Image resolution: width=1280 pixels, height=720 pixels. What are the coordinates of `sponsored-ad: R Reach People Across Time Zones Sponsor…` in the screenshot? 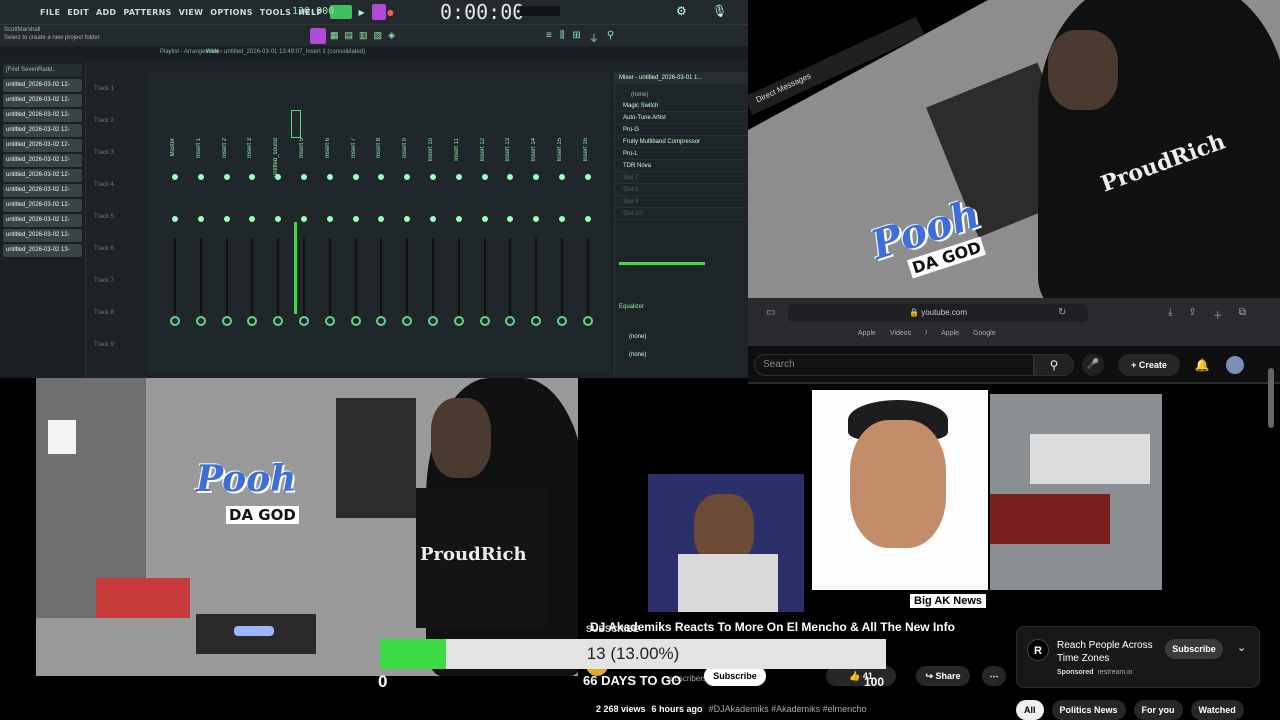 It's located at (1138, 657).